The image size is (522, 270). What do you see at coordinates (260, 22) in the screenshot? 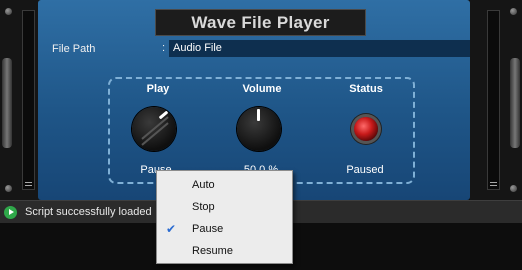
I see `page-title: Wave File Player` at bounding box center [260, 22].